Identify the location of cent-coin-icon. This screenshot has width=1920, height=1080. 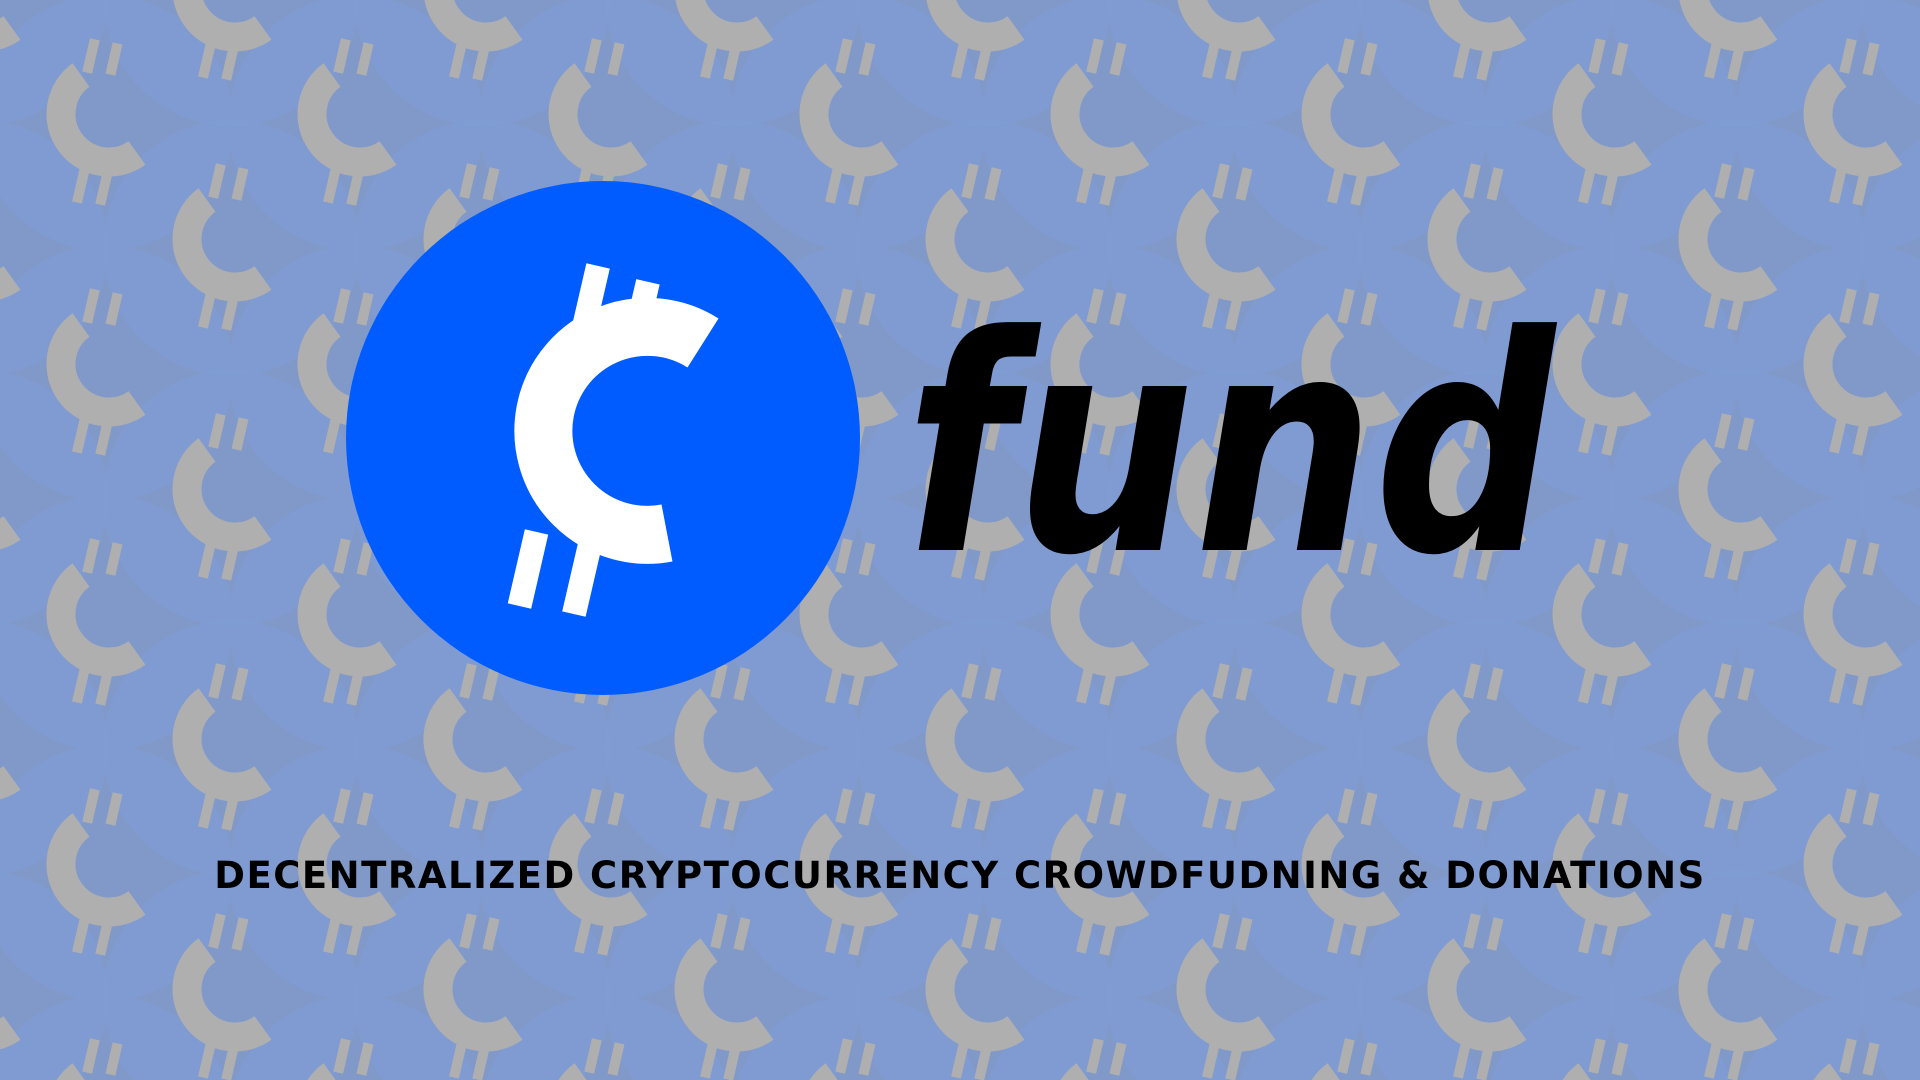
(603, 438).